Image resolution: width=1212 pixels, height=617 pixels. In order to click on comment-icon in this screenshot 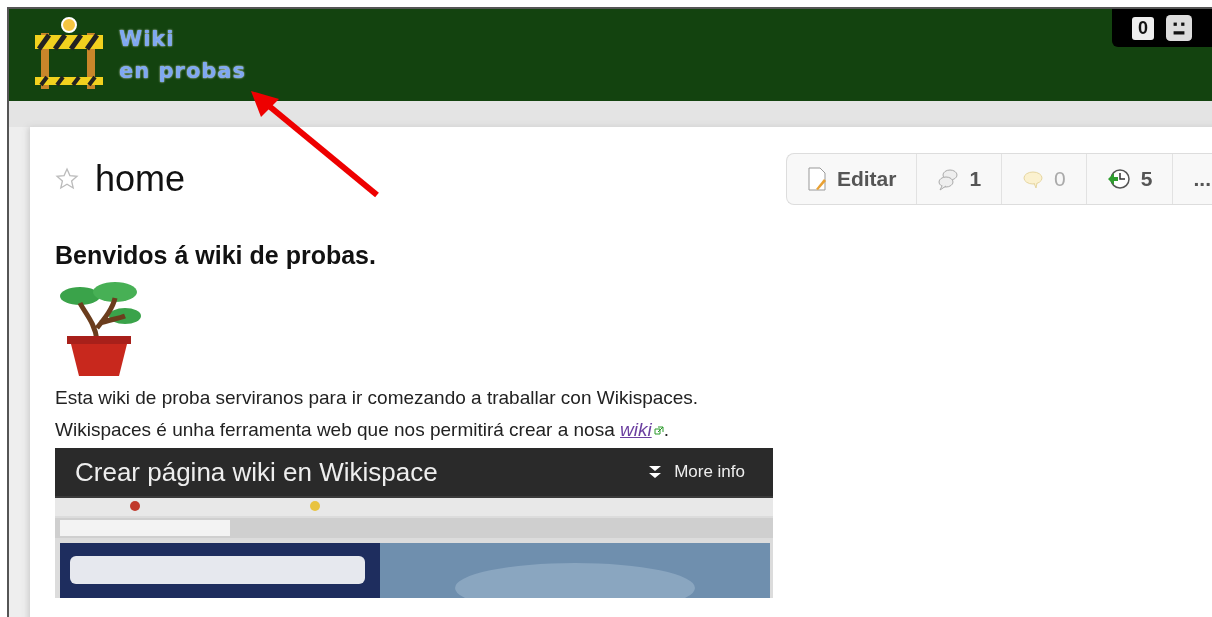, I will do `click(1033, 179)`.